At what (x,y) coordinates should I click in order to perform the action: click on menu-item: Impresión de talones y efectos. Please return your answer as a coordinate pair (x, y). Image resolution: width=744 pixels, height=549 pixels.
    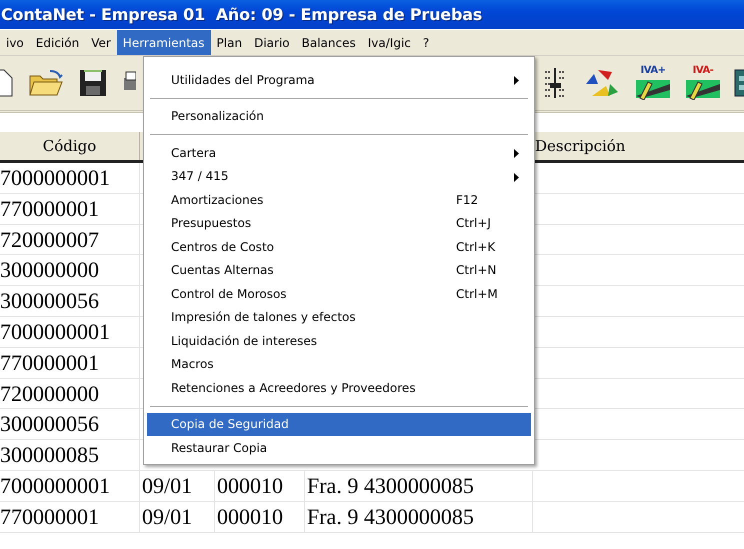
    Looking at the image, I should click on (339, 317).